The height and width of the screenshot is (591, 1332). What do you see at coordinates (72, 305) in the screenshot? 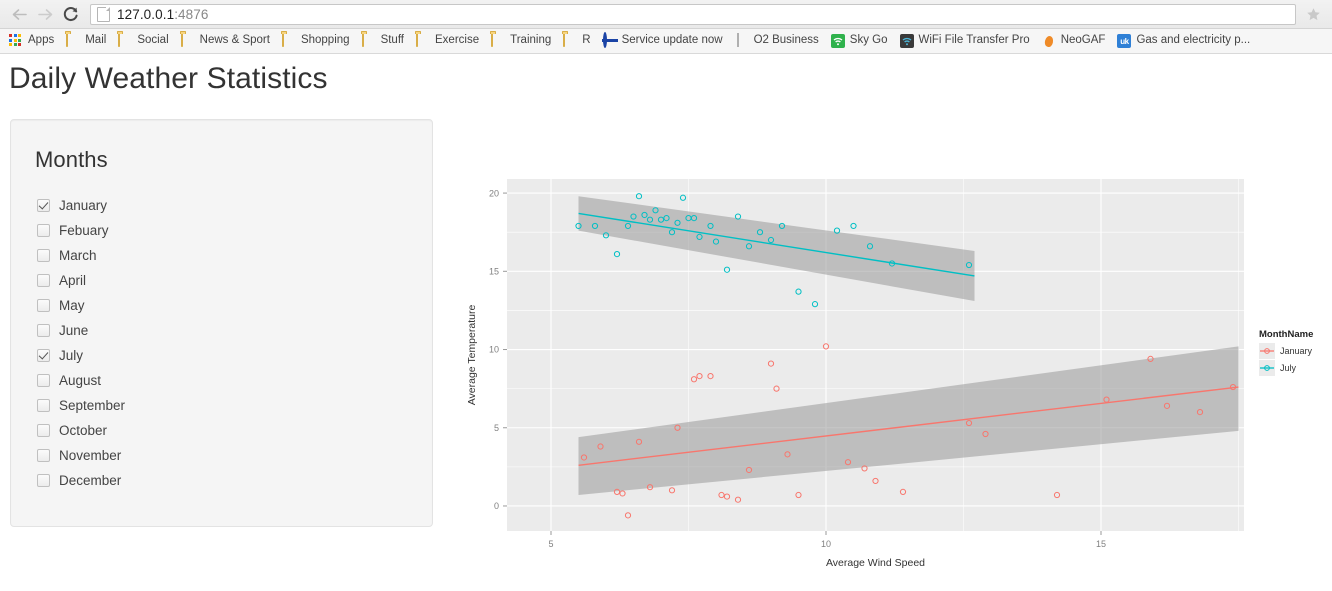
I see `checkbox-label: May` at bounding box center [72, 305].